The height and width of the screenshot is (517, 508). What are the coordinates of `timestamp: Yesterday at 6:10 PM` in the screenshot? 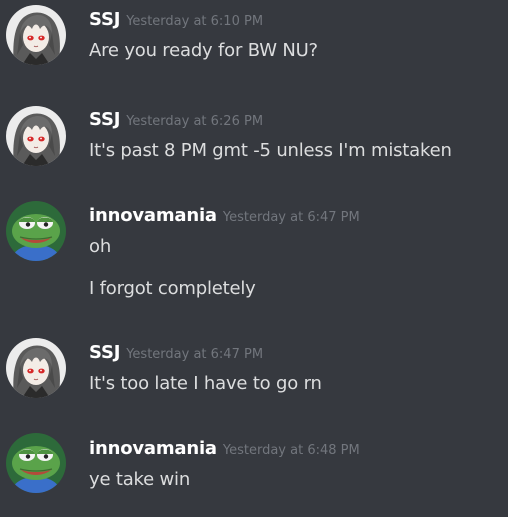 It's located at (195, 21).